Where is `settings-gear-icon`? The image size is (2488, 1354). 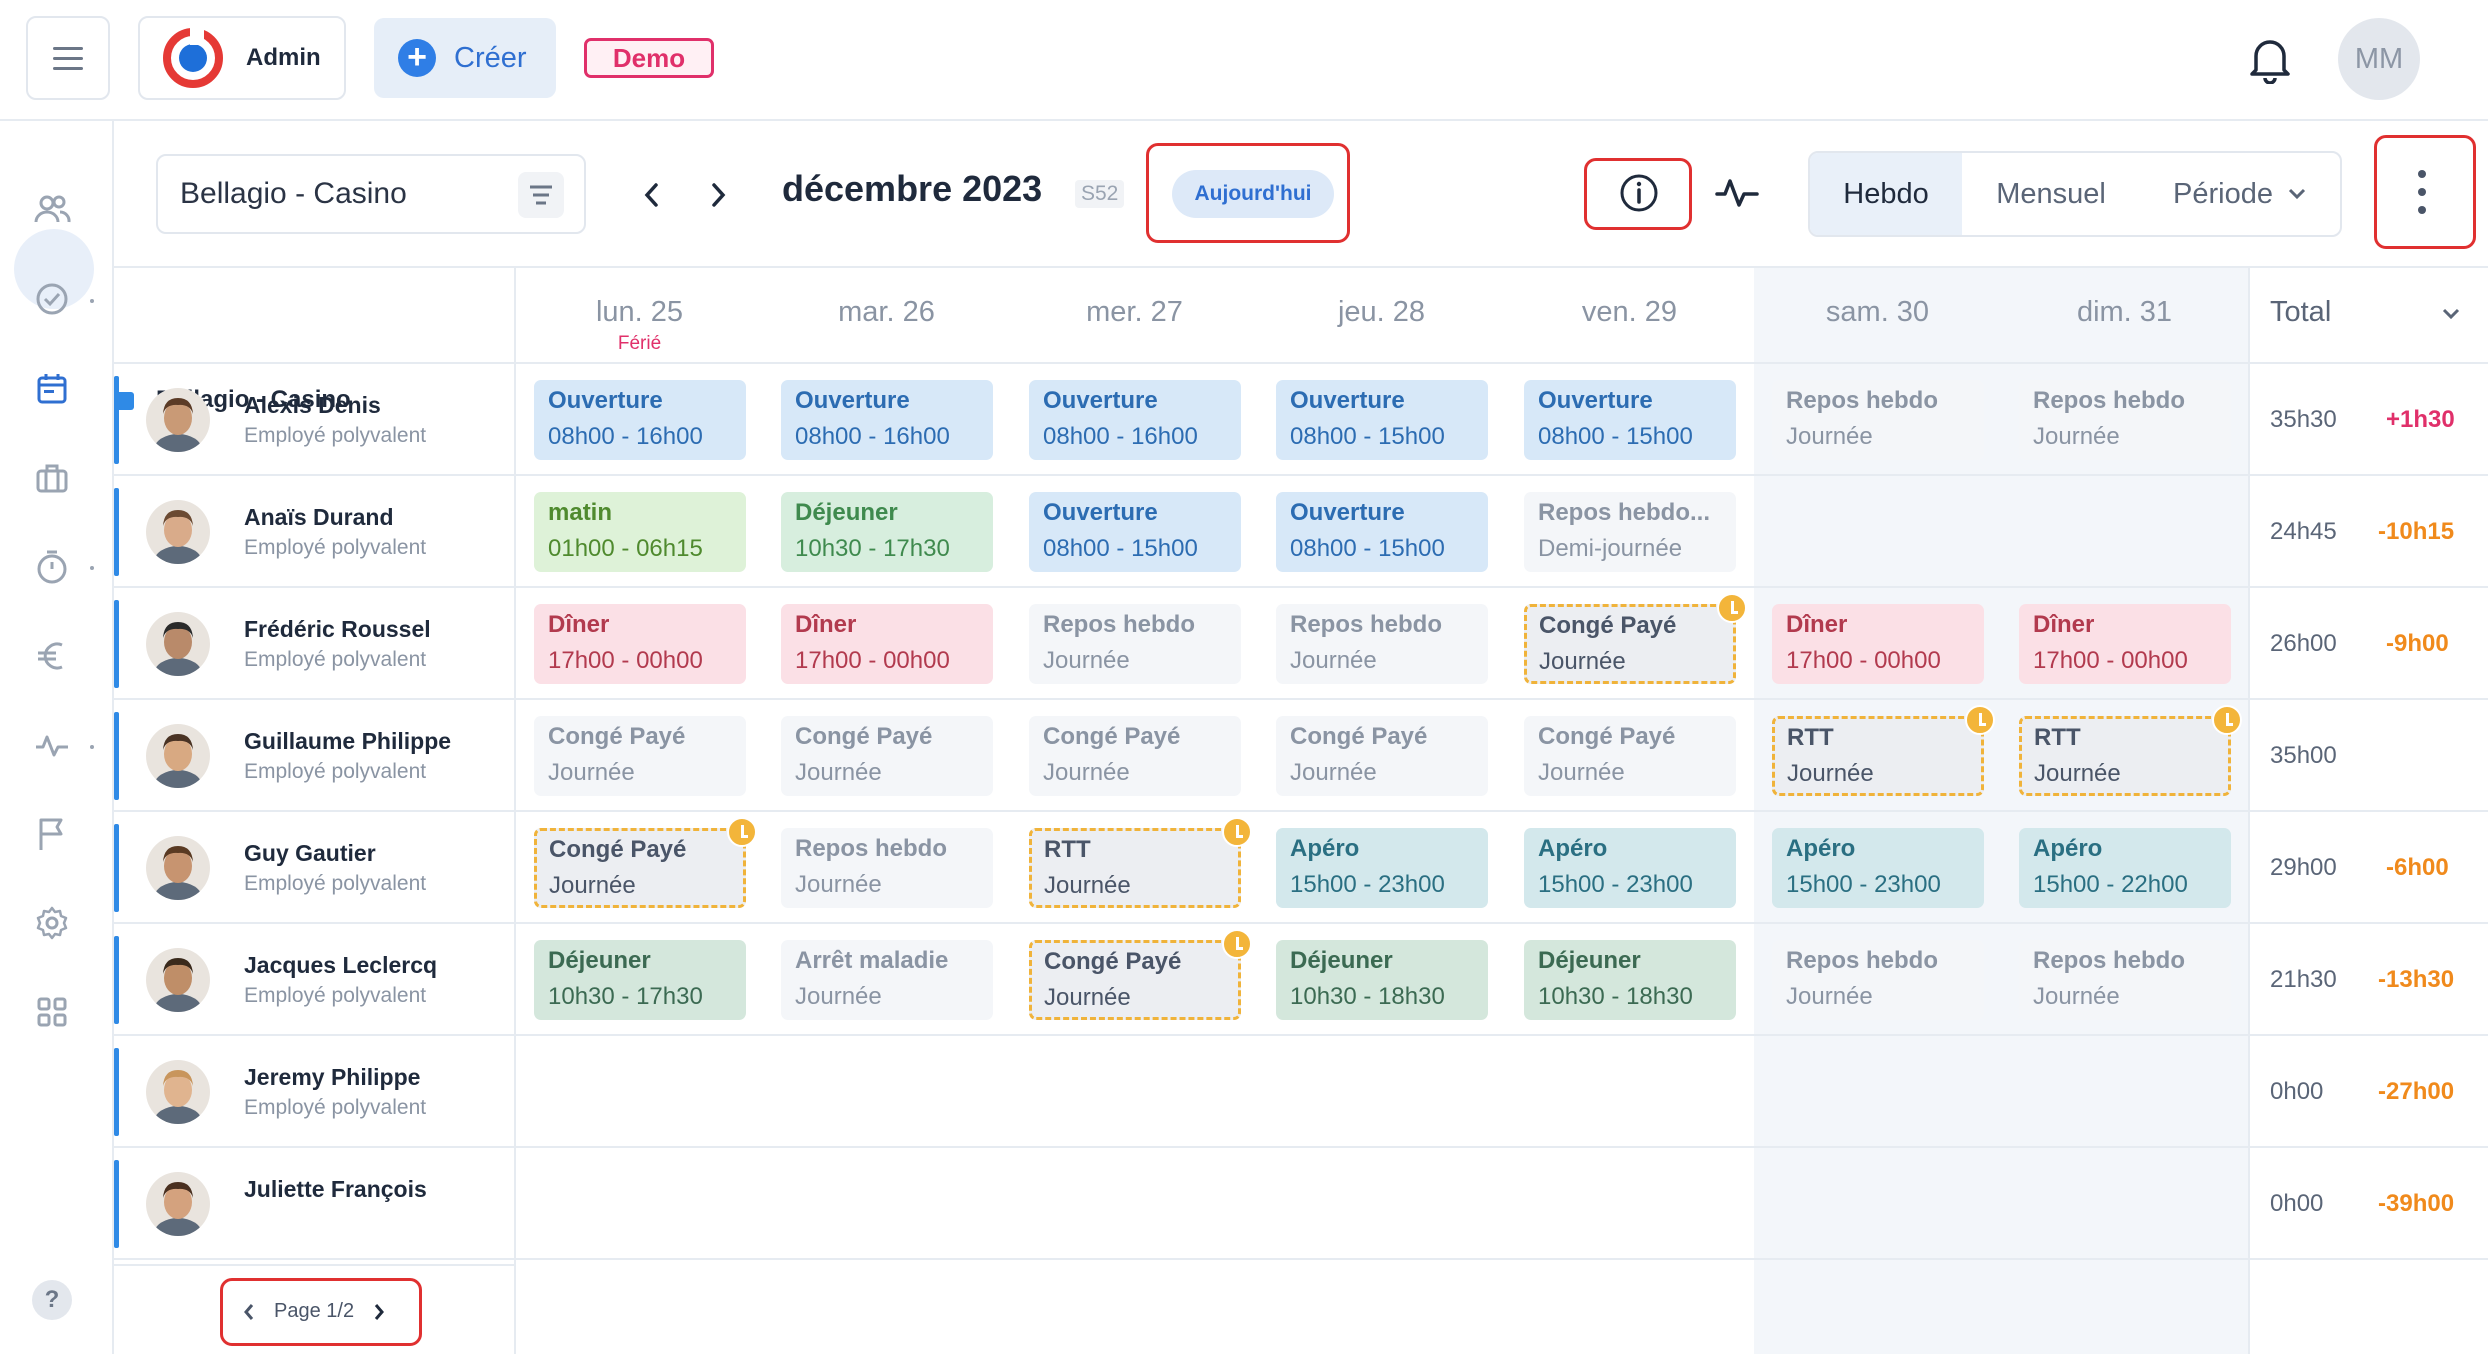
settings-gear-icon is located at coordinates (52, 923).